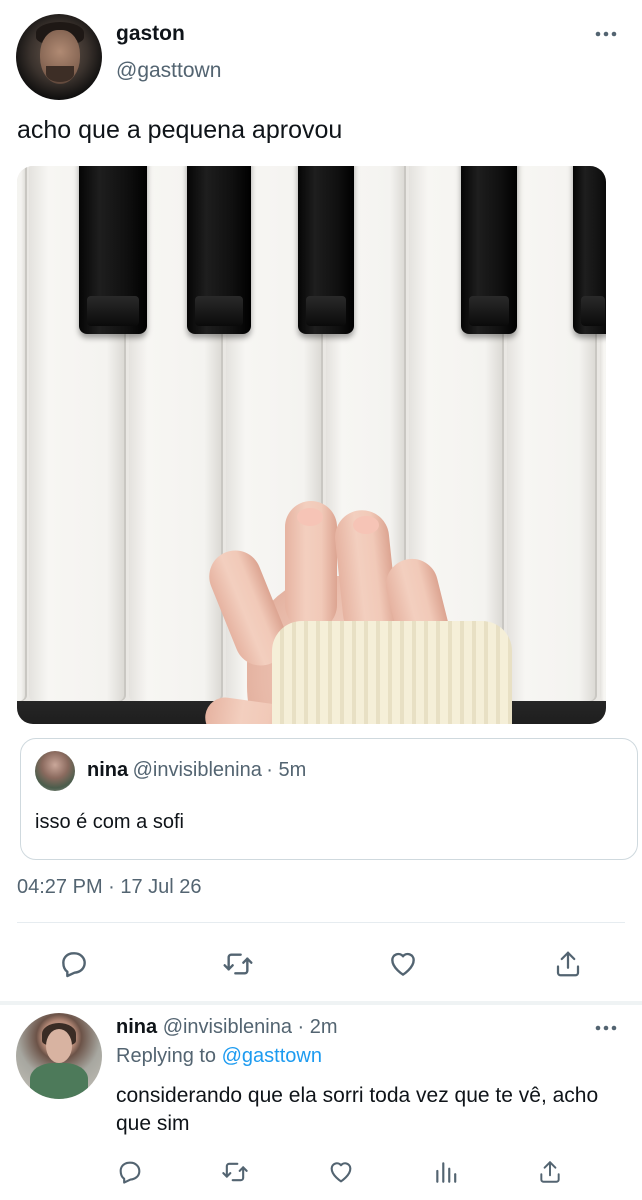  Describe the element at coordinates (392, 672) in the screenshot. I see `knit-sleeve` at that location.